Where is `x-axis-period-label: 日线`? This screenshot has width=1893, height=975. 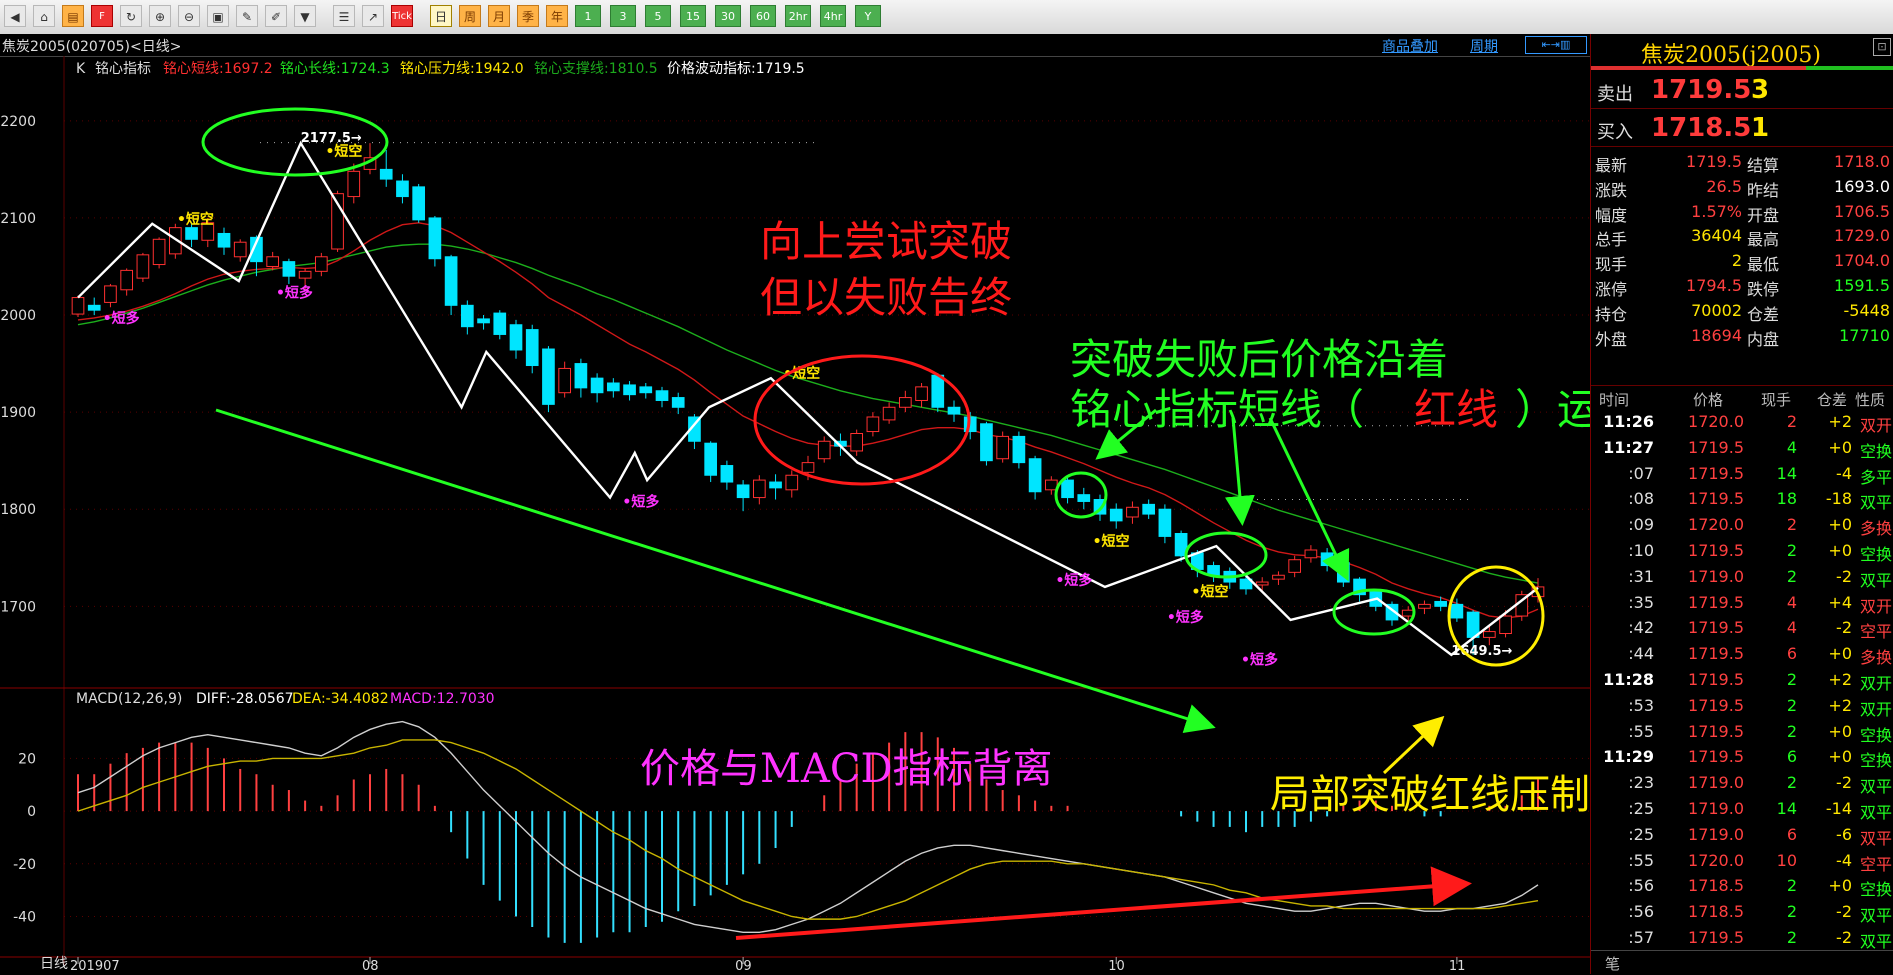
x-axis-period-label: 日线 is located at coordinates (54, 964).